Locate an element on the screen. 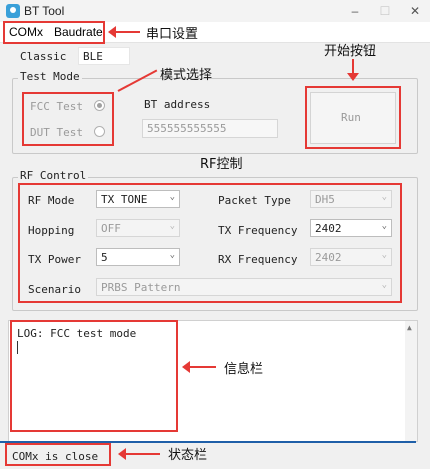 Image resolution: width=430 pixels, height=469 pixels. hopping-value: OFF is located at coordinates (111, 228).